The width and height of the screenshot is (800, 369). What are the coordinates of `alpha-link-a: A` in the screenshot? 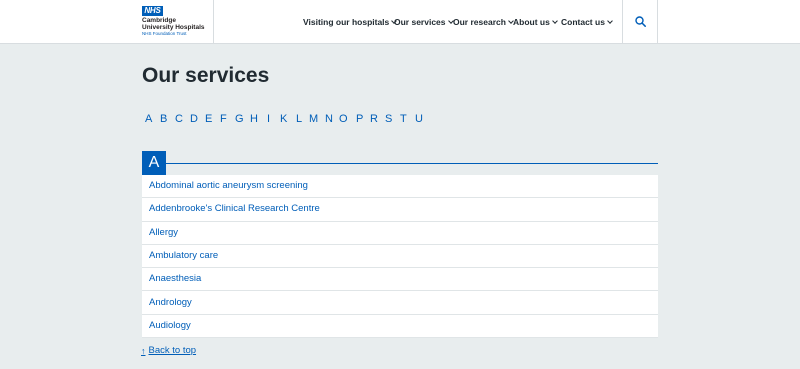 It's located at (148, 119).